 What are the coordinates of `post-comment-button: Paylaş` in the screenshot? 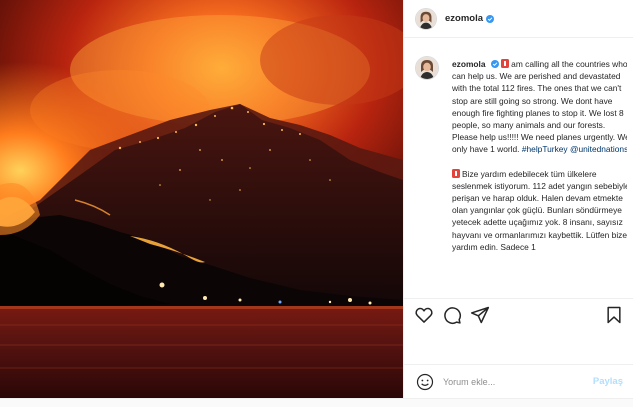 It's located at (608, 381).